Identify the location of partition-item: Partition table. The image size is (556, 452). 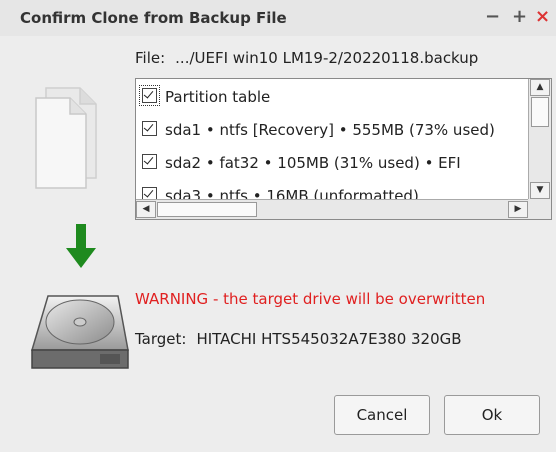
(205, 97).